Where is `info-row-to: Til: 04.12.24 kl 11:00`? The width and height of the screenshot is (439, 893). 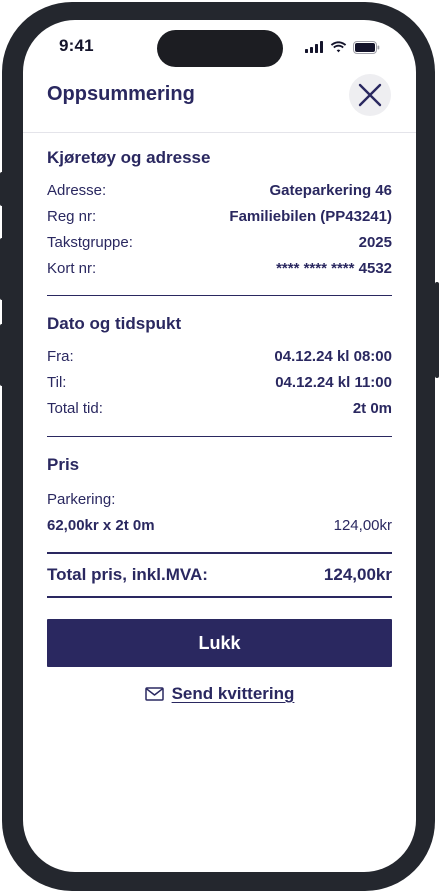
info-row-to: Til: 04.12.24 kl 11:00 is located at coordinates (219, 382).